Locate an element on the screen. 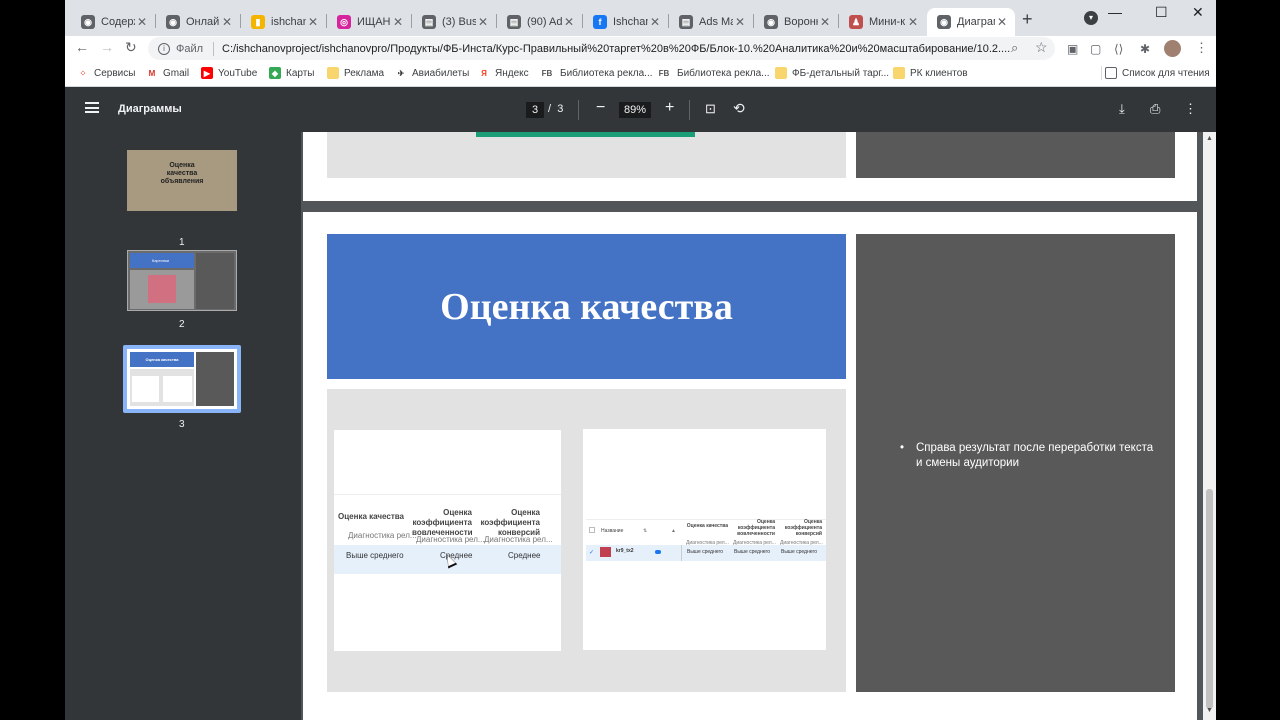  rotate-icon: ⟲ is located at coordinates (739, 108).